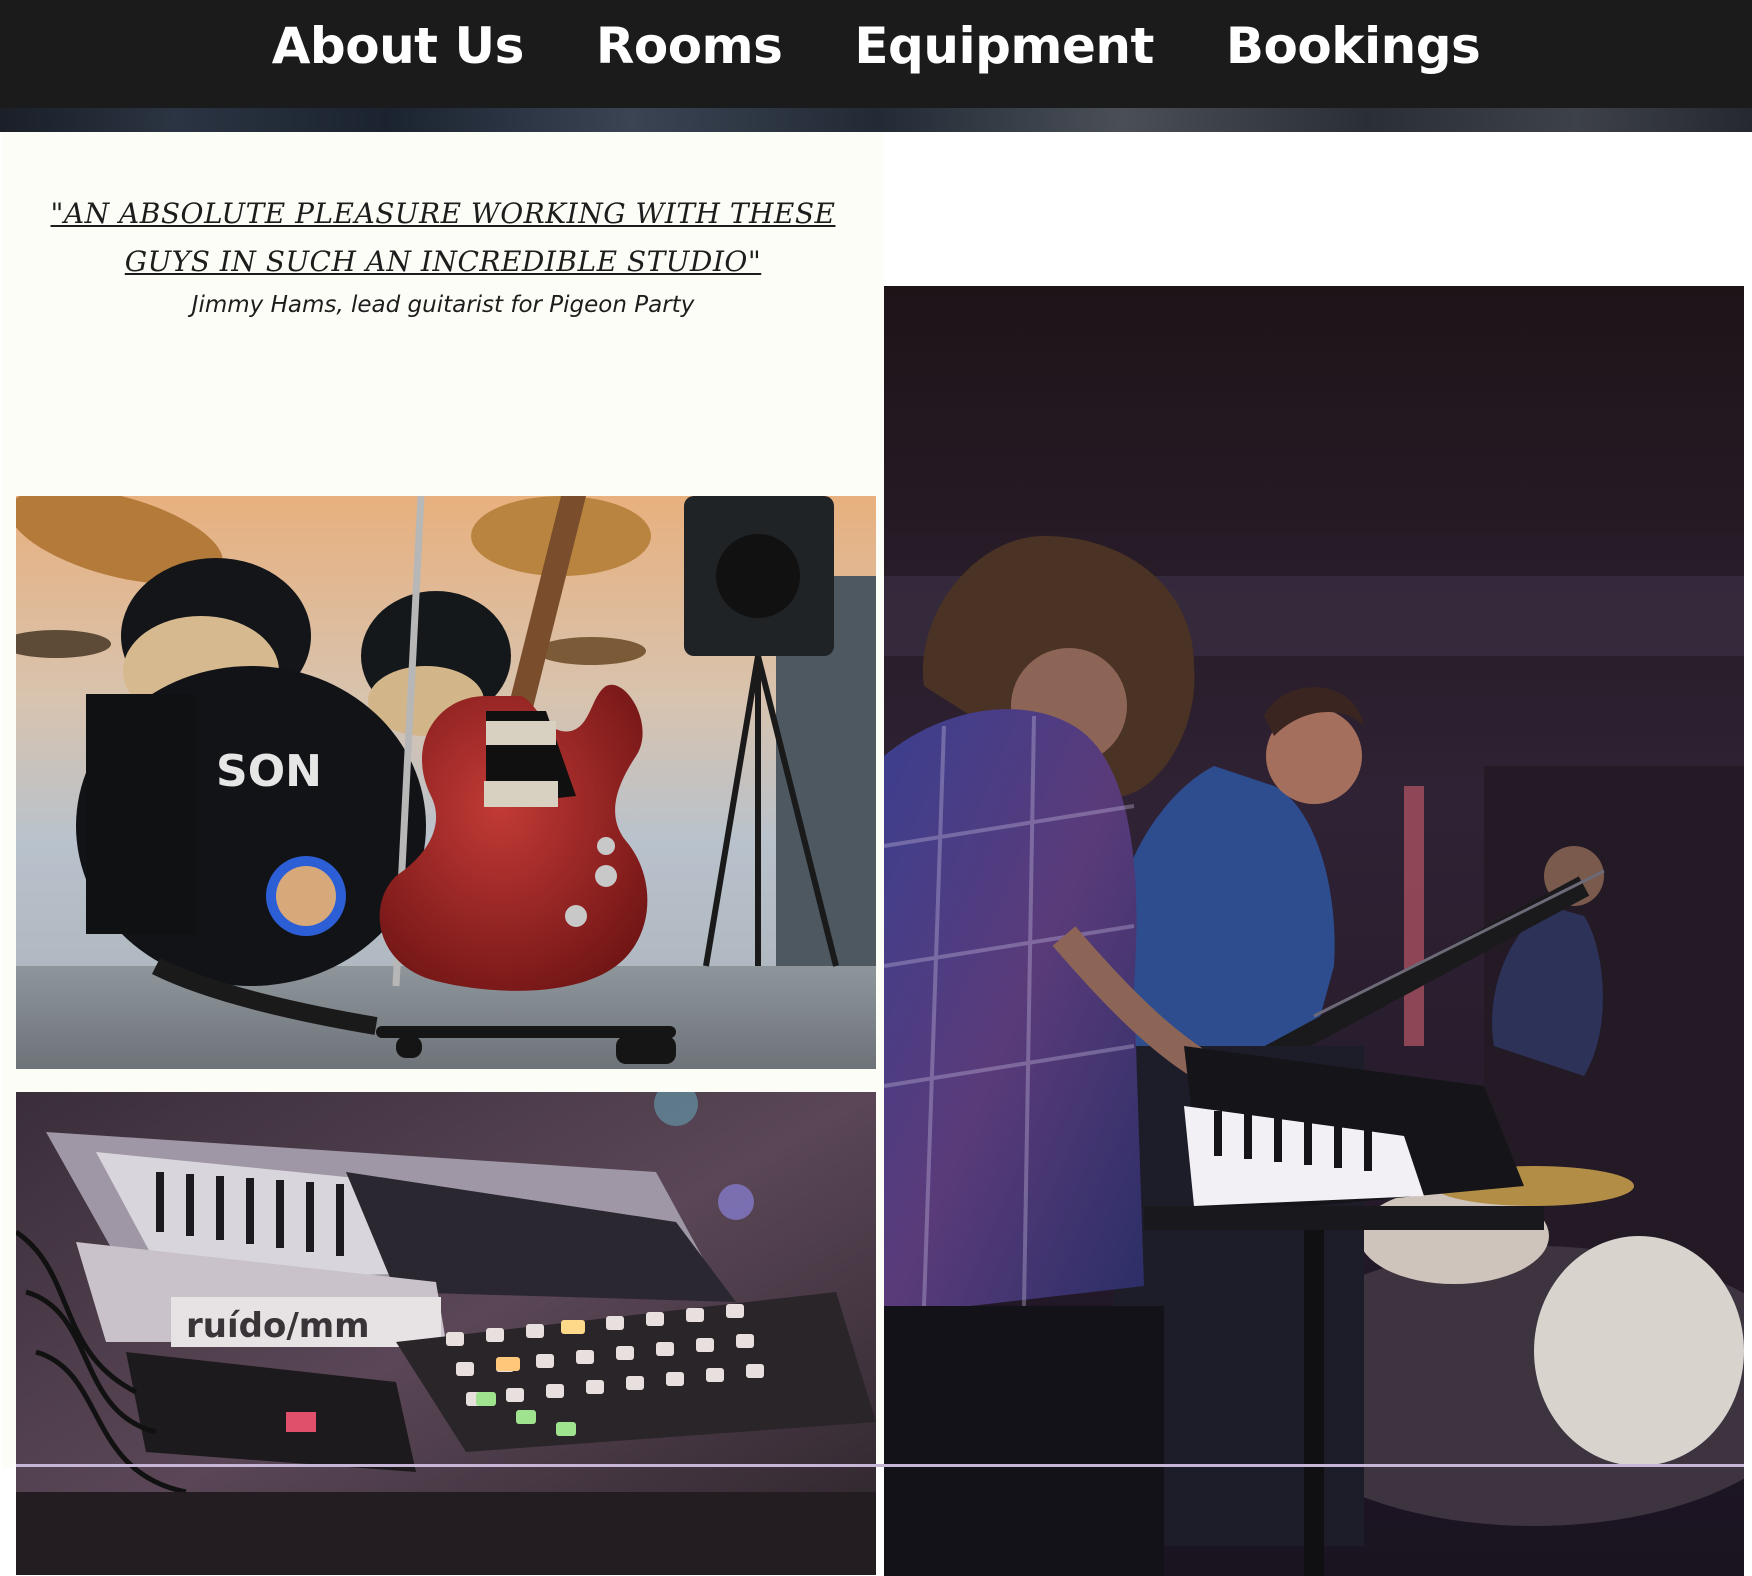 The image size is (1752, 1576). Describe the element at coordinates (880, 1465) in the screenshot. I see `bottom-divider` at that location.